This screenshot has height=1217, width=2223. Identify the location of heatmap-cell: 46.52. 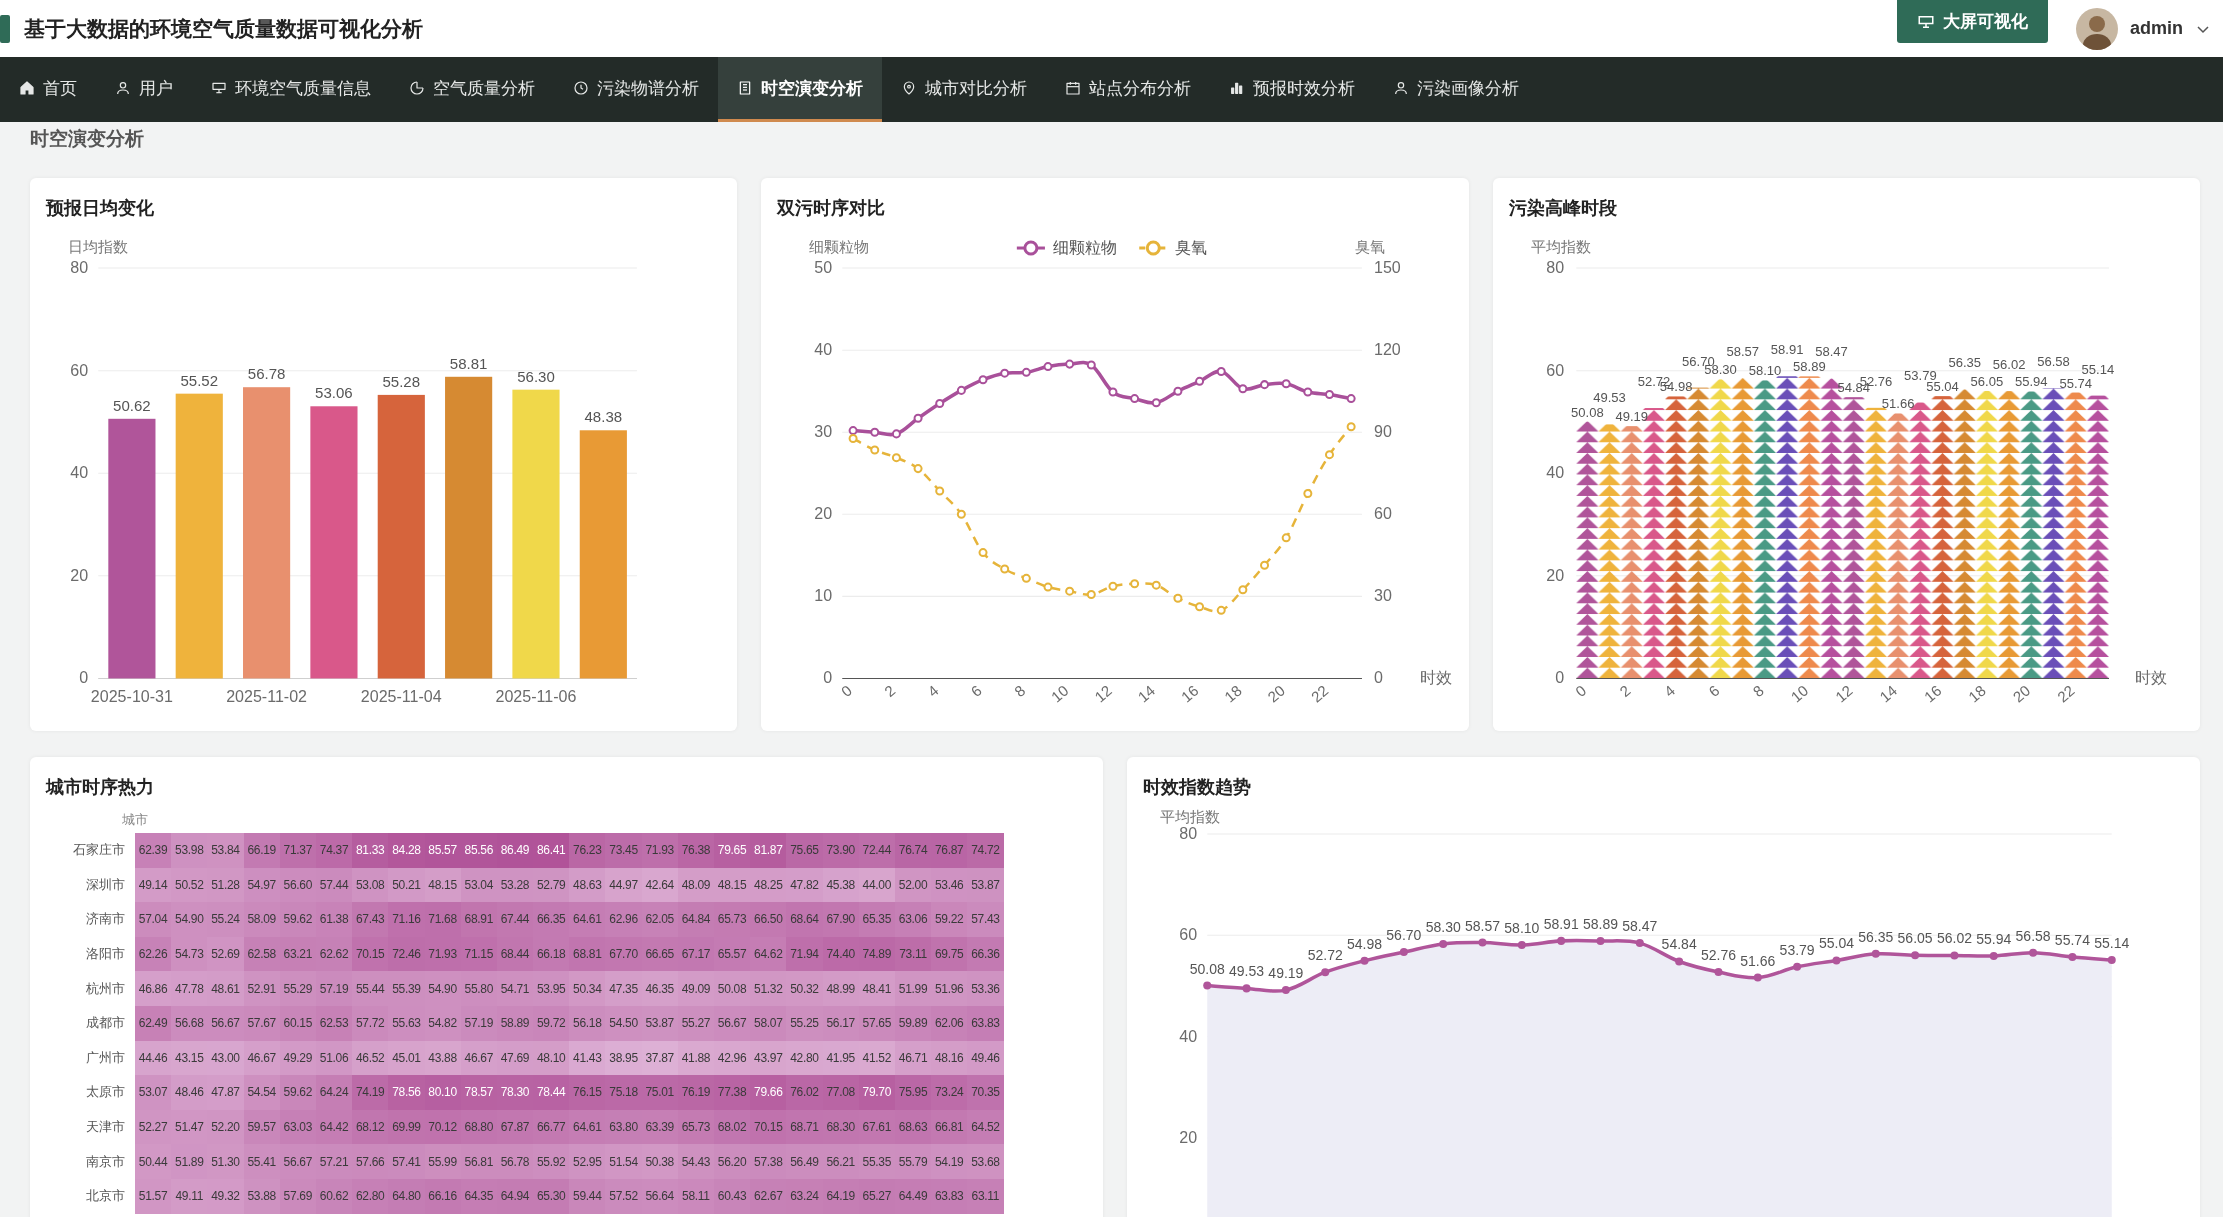
(370, 1058).